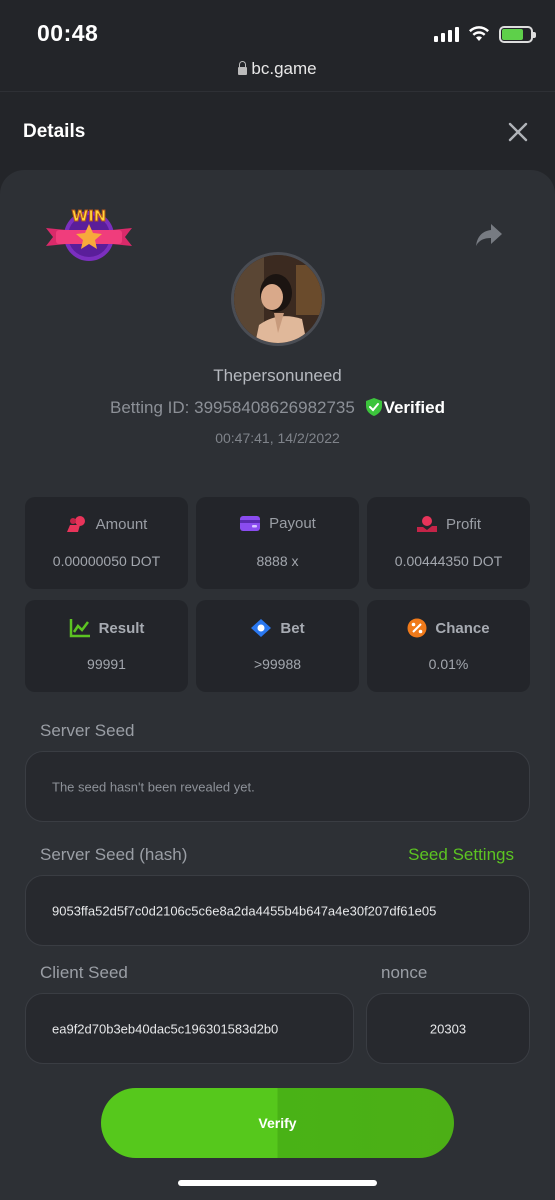 This screenshot has width=555, height=1200. I want to click on client-seed-label: Client Seed, so click(84, 972).